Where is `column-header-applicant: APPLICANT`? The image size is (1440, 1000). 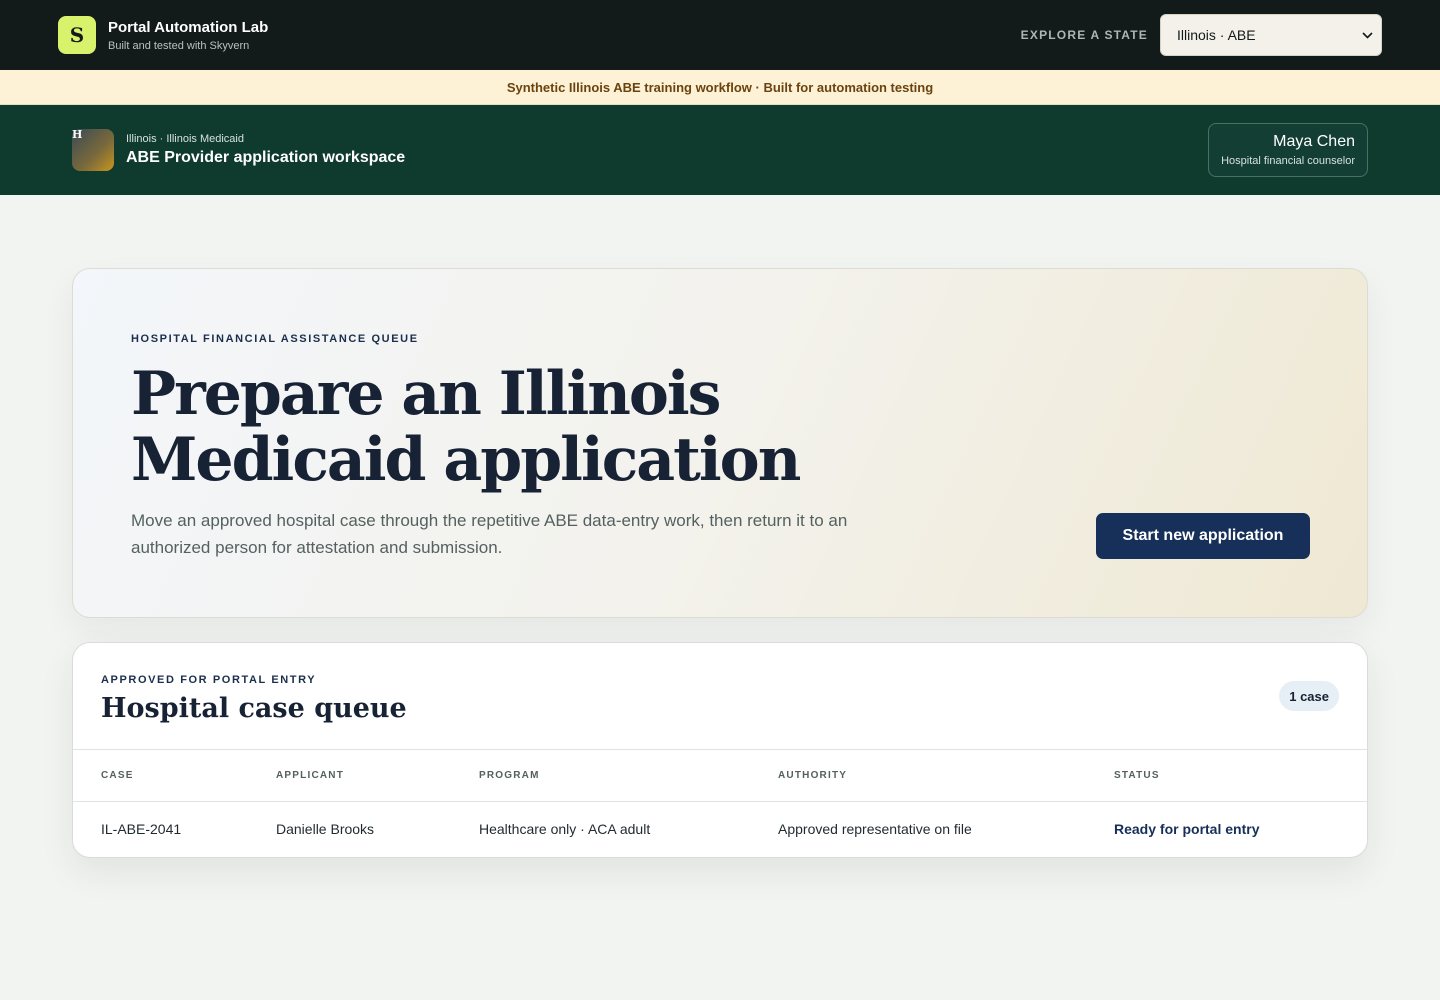
column-header-applicant: APPLICANT is located at coordinates (310, 775).